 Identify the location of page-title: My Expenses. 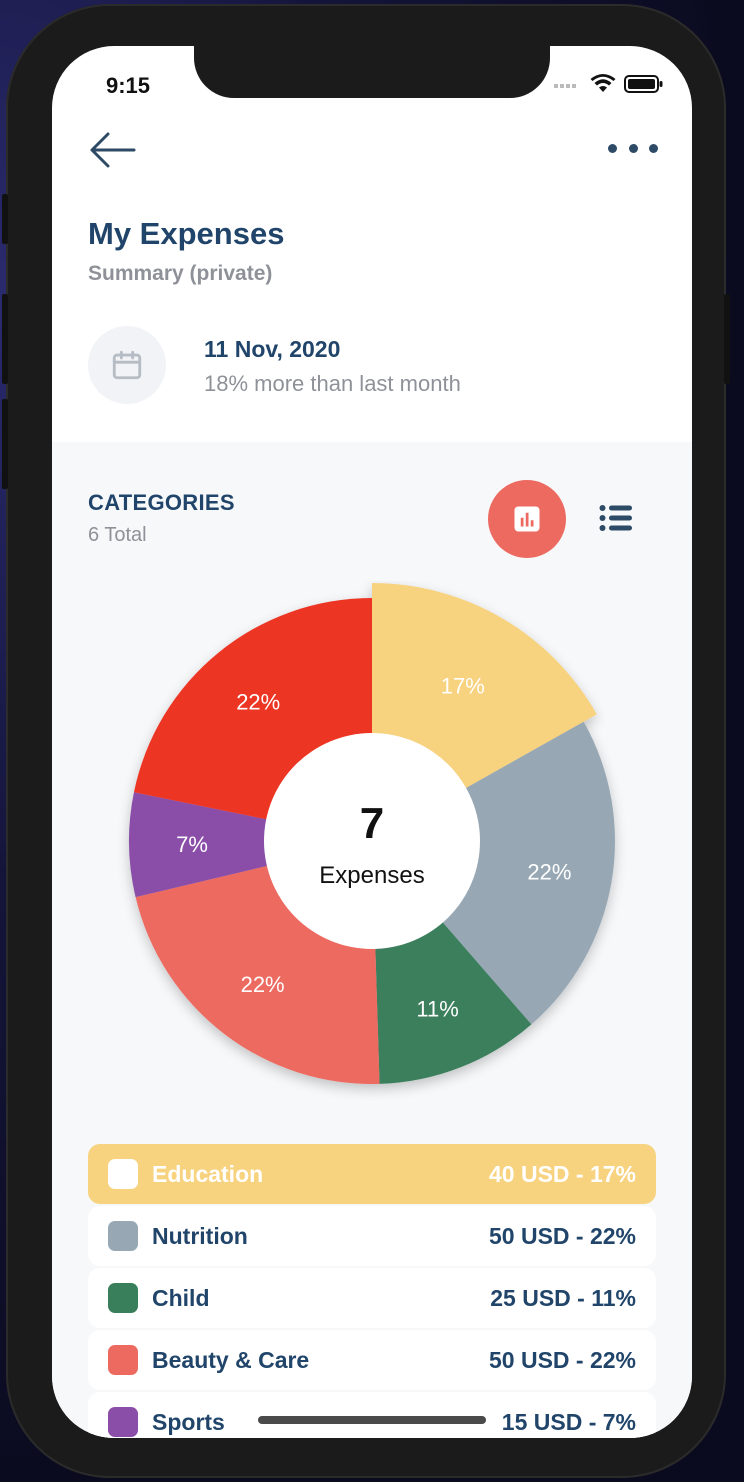
(186, 233).